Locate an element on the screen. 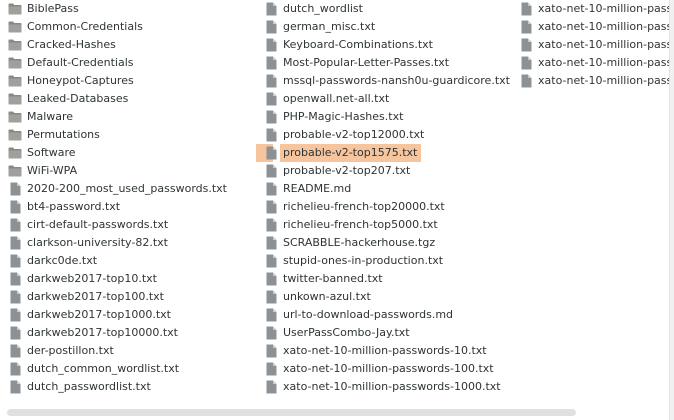 Image resolution: width=674 pixels, height=420 pixels. file-item: german_misc.txt is located at coordinates (392, 27).